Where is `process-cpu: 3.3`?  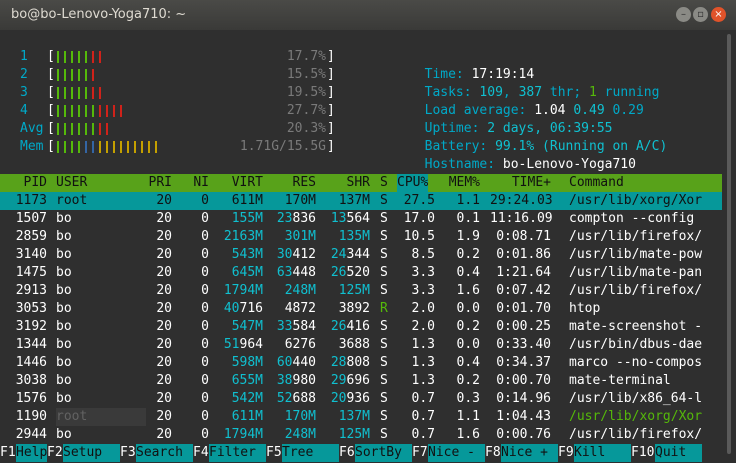 process-cpu: 3.3 is located at coordinates (423, 272).